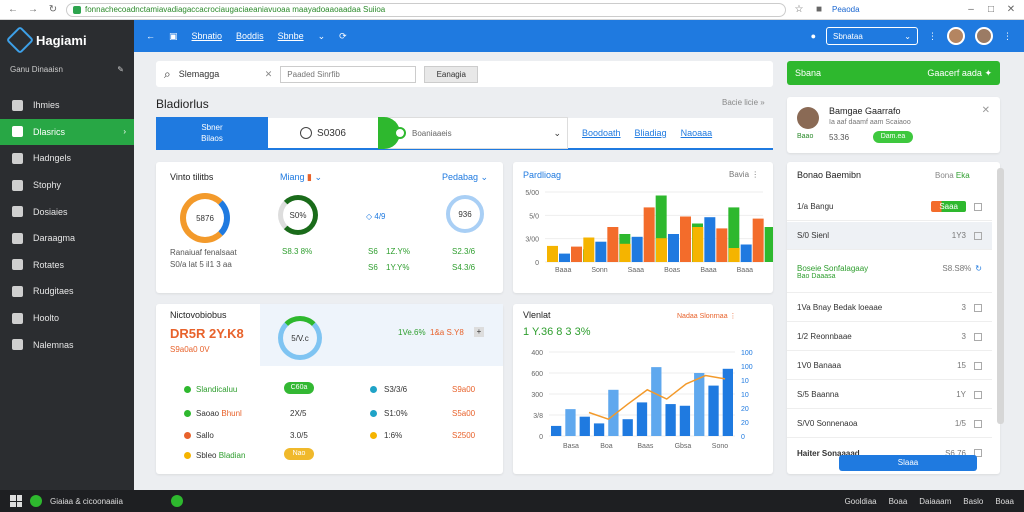 This screenshot has height=512, width=1024. Describe the element at coordinates (743, 102) in the screenshot. I see `section-link: Bacie licie »` at that location.